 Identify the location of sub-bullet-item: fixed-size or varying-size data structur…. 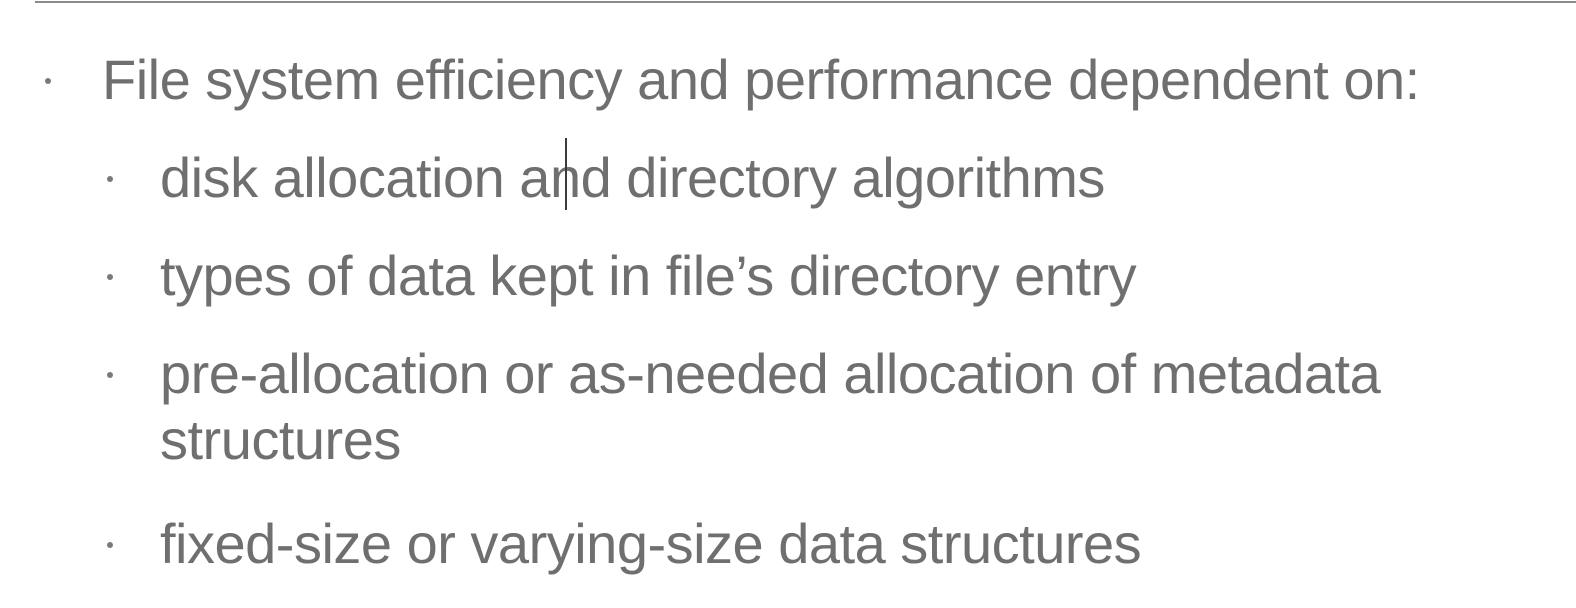
(624, 544).